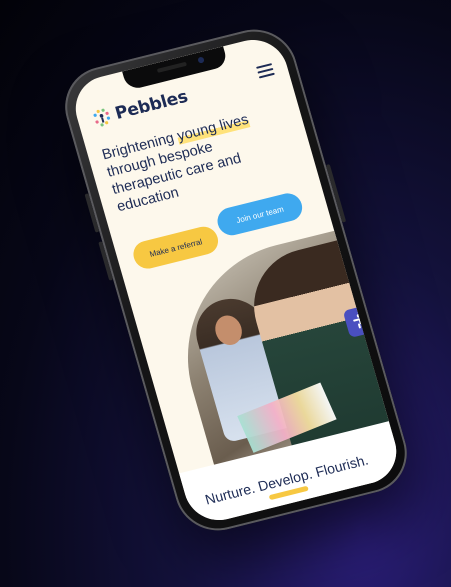  I want to click on hamburger-menu-icon, so click(265, 71).